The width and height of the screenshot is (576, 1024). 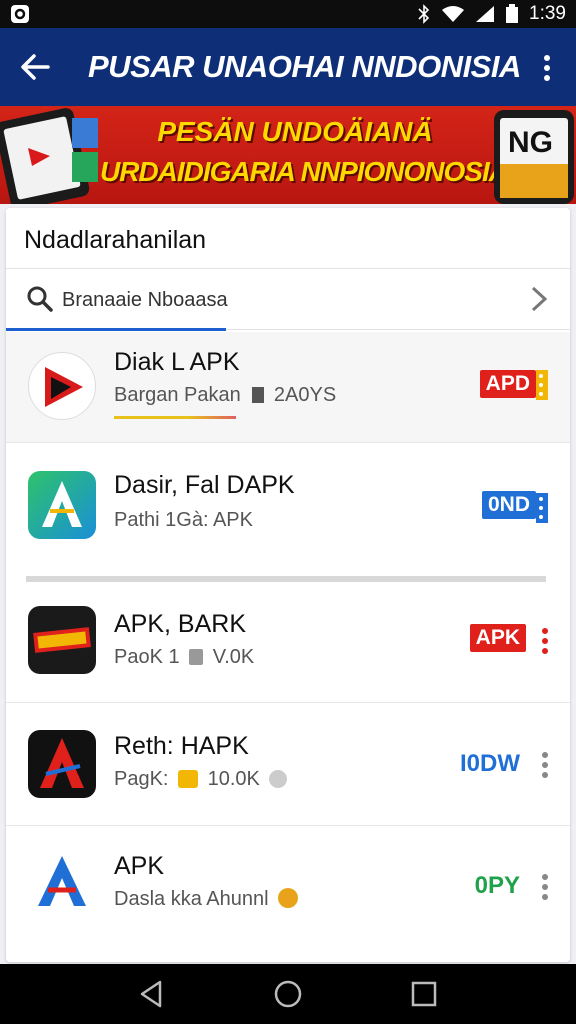 I want to click on app-name: Reth: HAPK, so click(x=181, y=746).